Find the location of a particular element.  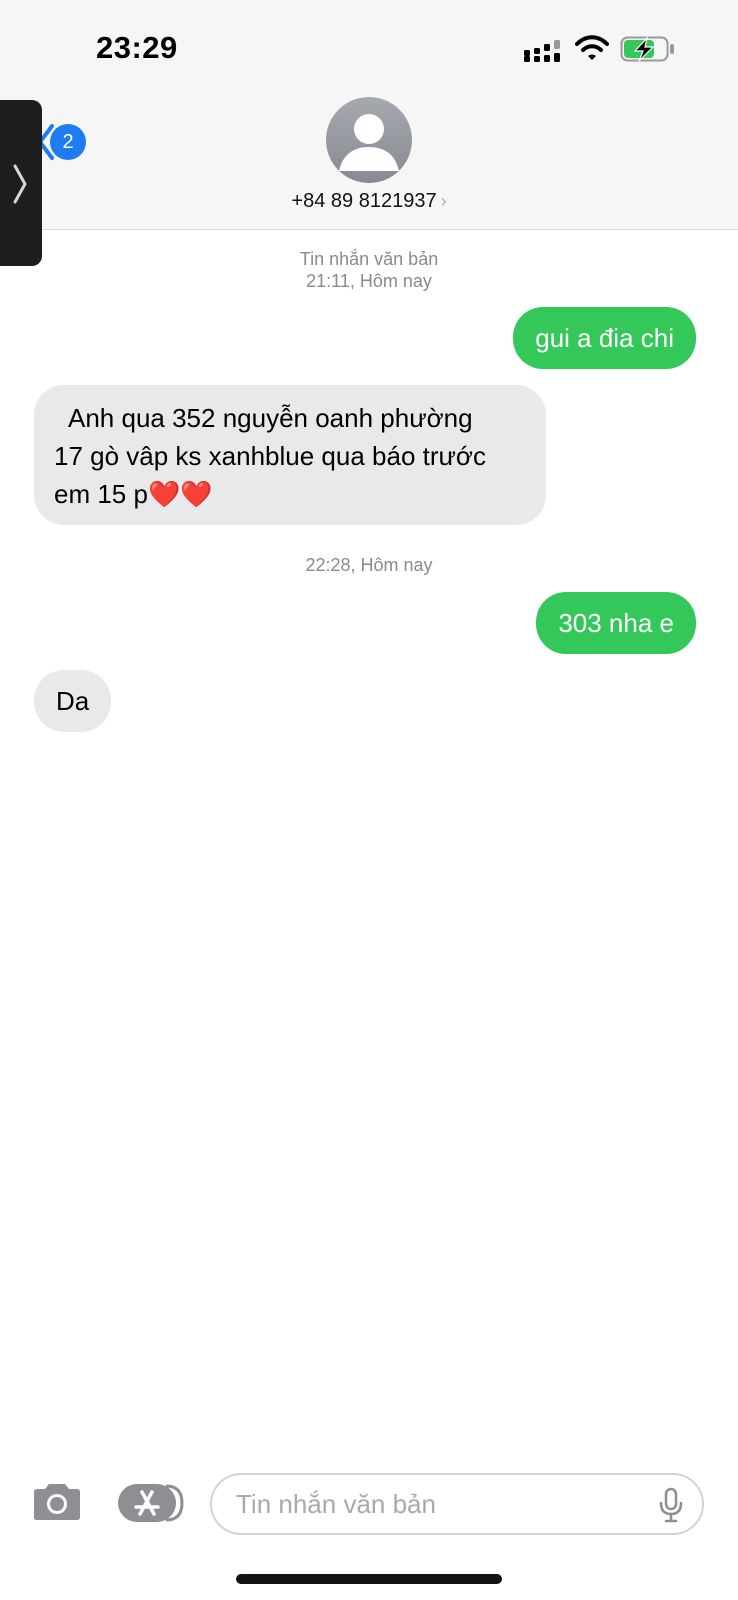

message-text: 303 nha e is located at coordinates (616, 623).